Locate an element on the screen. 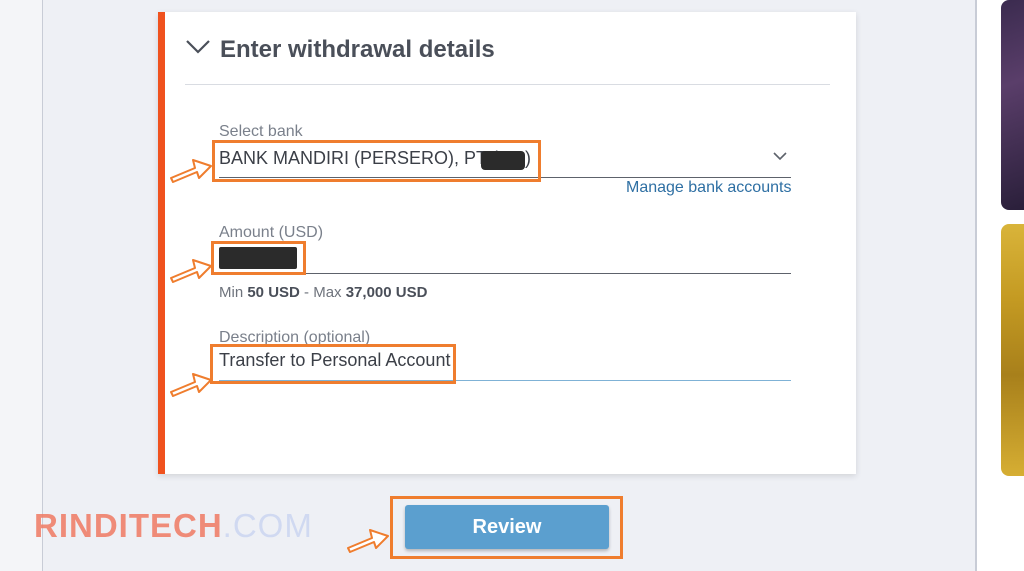 Image resolution: width=1024 pixels, height=571 pixels. manage-bank-accounts-link: Manage bank accounts is located at coordinates (708, 188).